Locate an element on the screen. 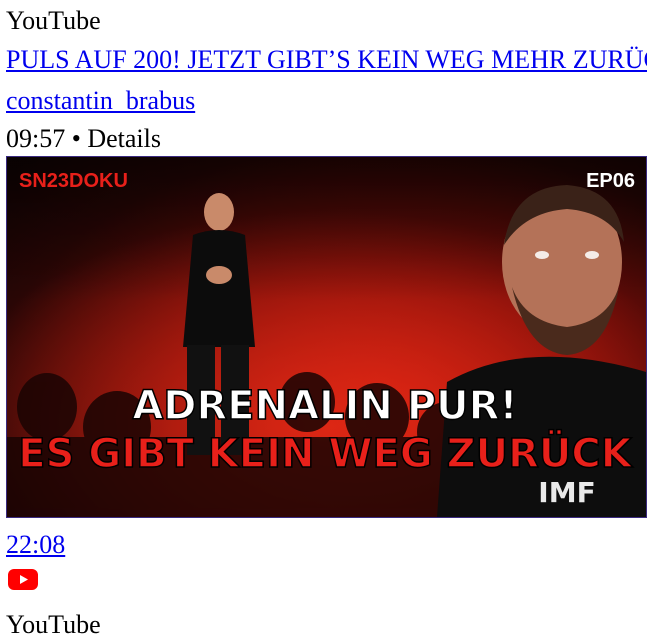 The image size is (647, 643). thumbnail-headline-2: ES GIBT KEIN WEG ZURÜCK is located at coordinates (325, 453).